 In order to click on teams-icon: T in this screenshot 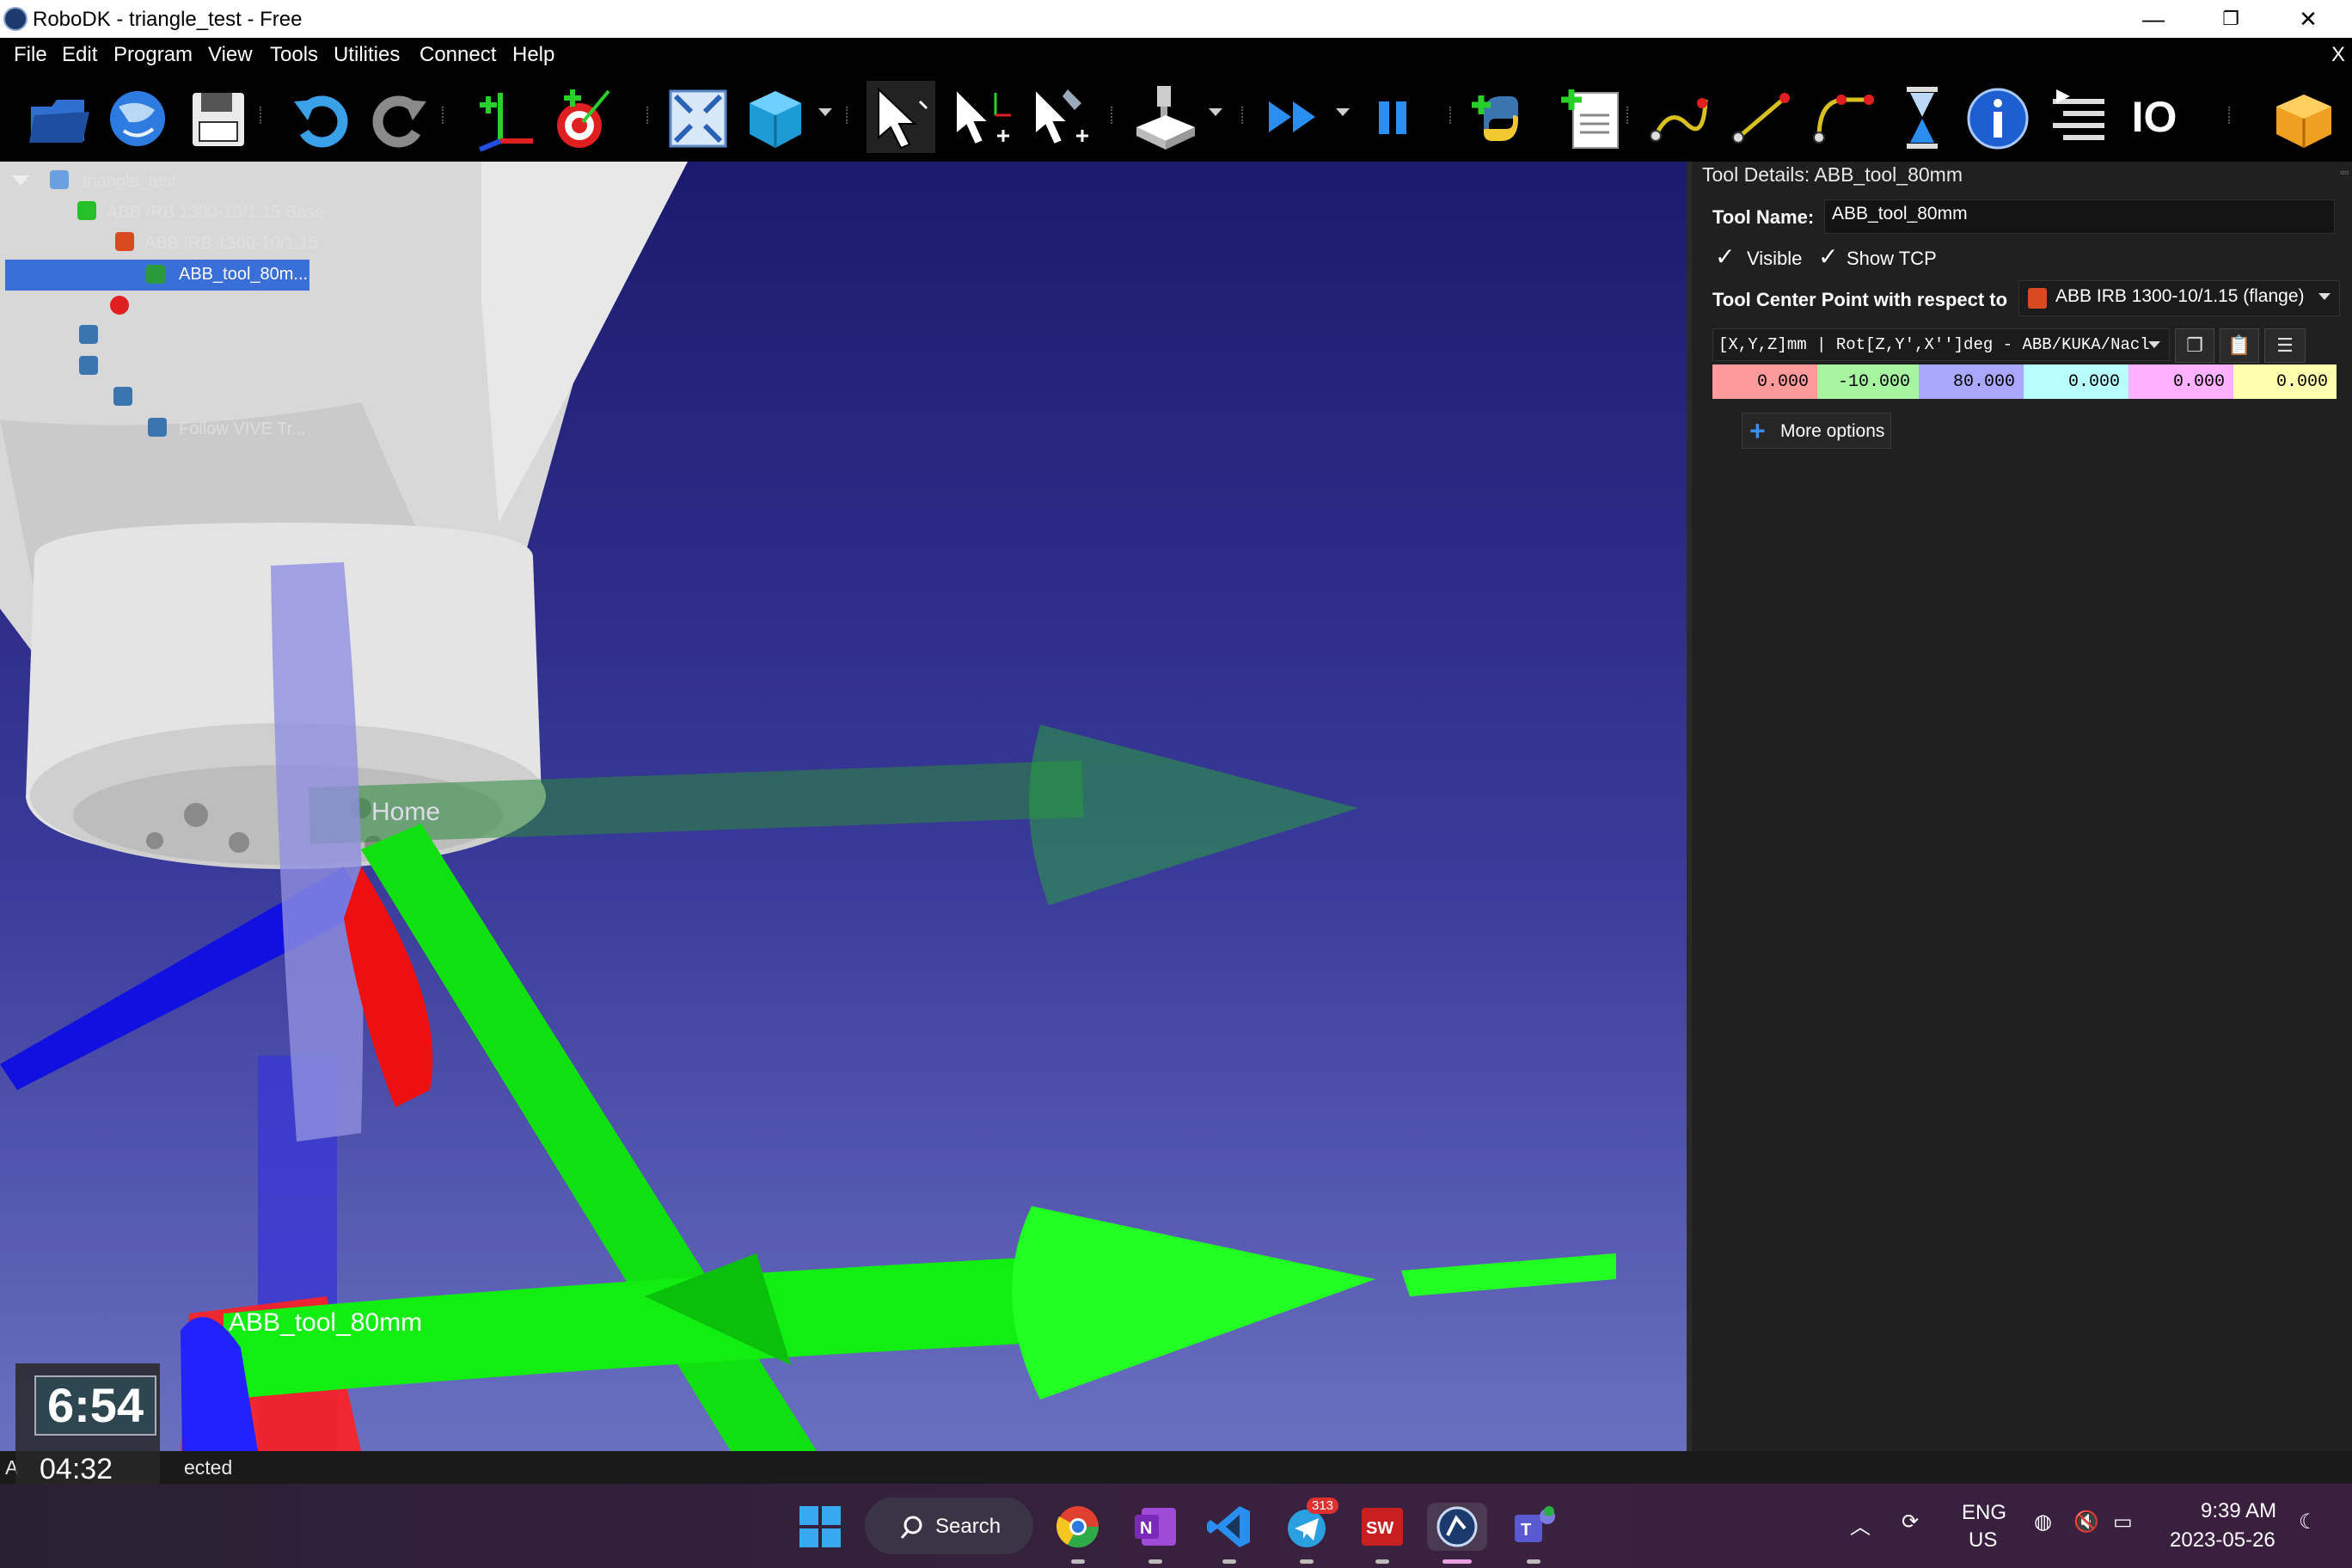, I will do `click(1534, 1527)`.